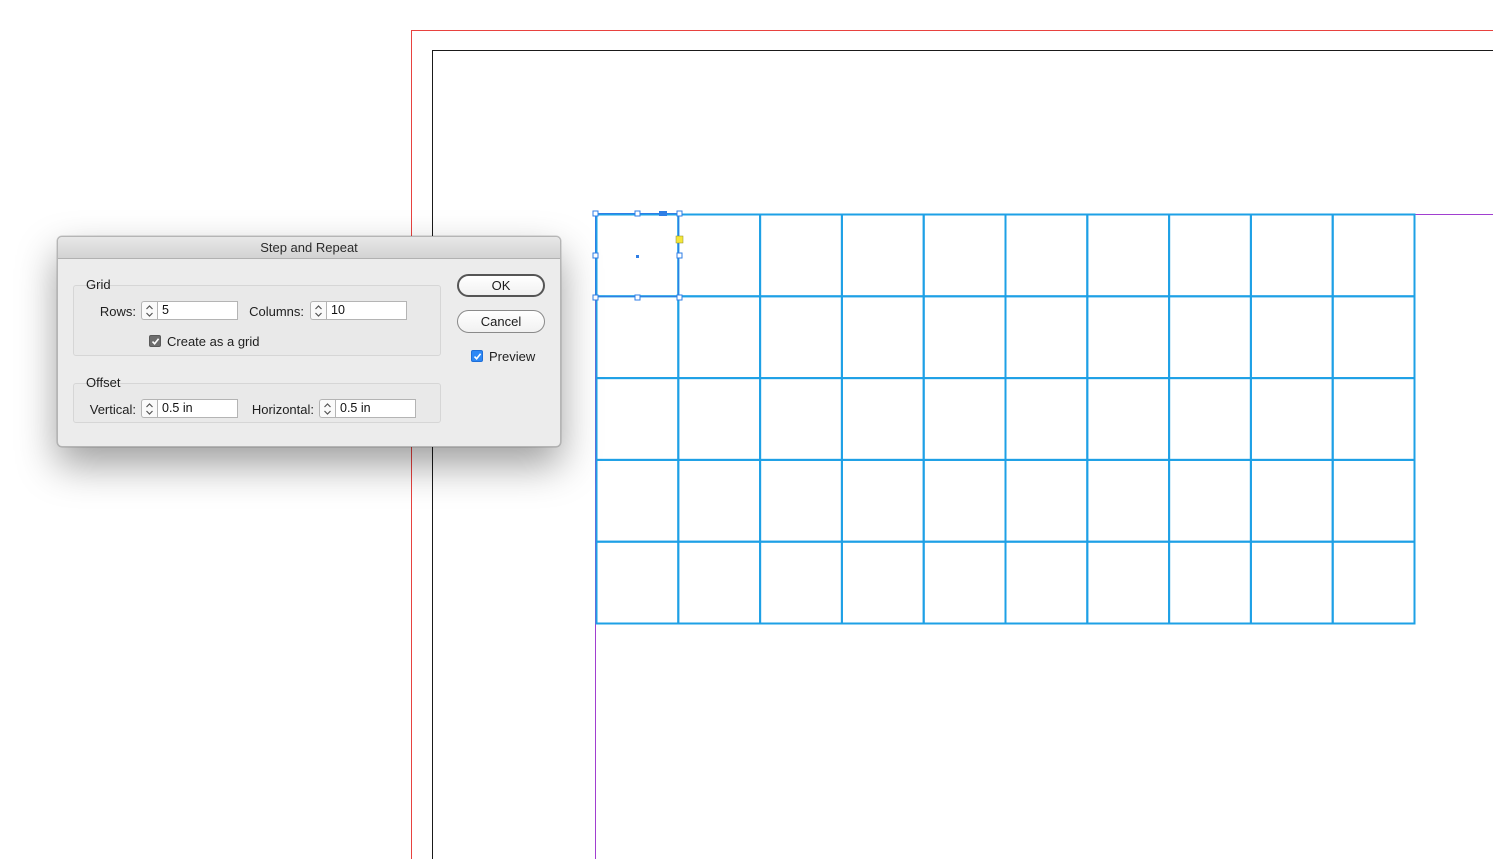 This screenshot has width=1493, height=859. What do you see at coordinates (282, 409) in the screenshot?
I see `horizontal-label: Horizontal:` at bounding box center [282, 409].